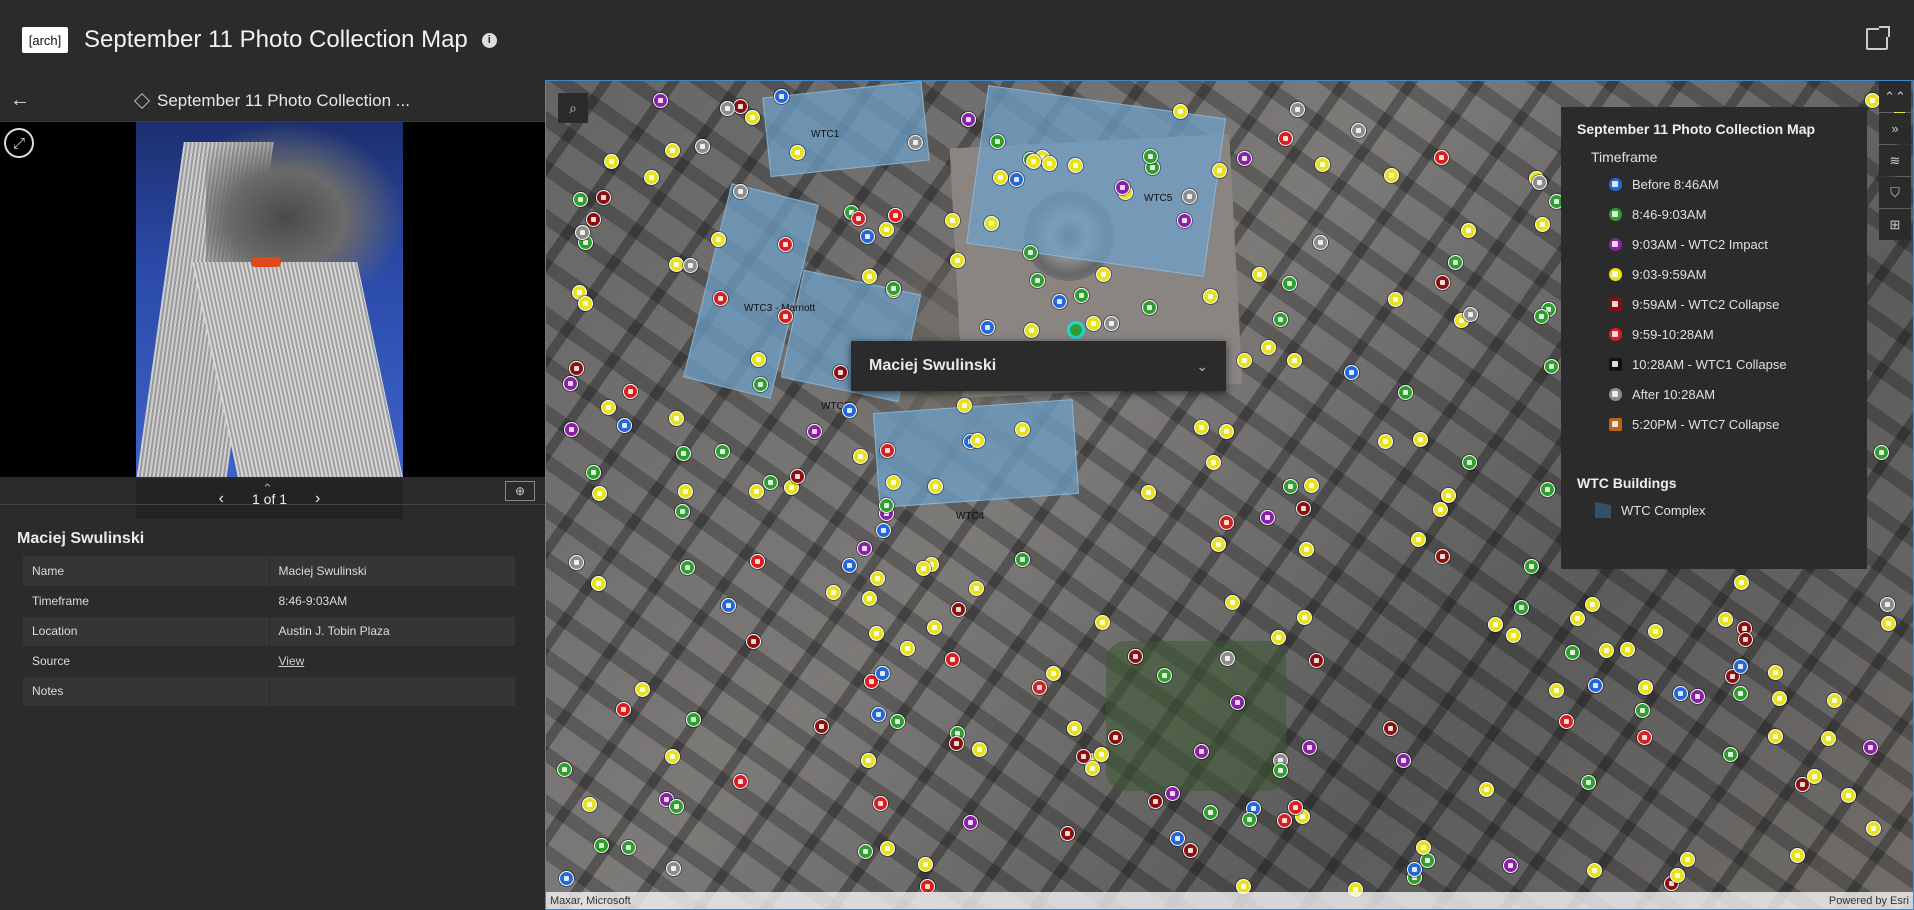 Image resolution: width=1914 pixels, height=910 pixels. Describe the element at coordinates (267, 489) in the screenshot. I see `collapse-media-button: ⌃` at that location.